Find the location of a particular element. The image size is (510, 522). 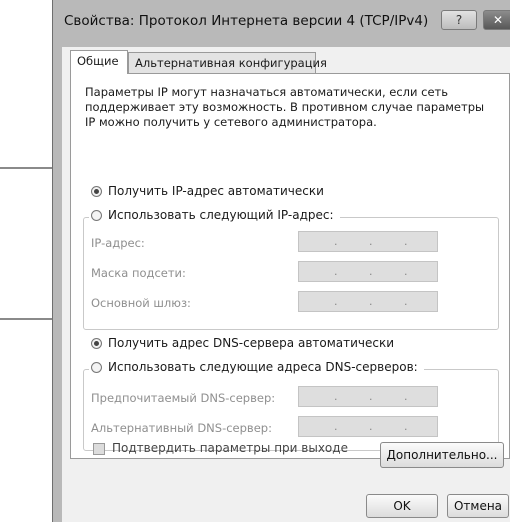

help-button: ? is located at coordinates (459, 20).